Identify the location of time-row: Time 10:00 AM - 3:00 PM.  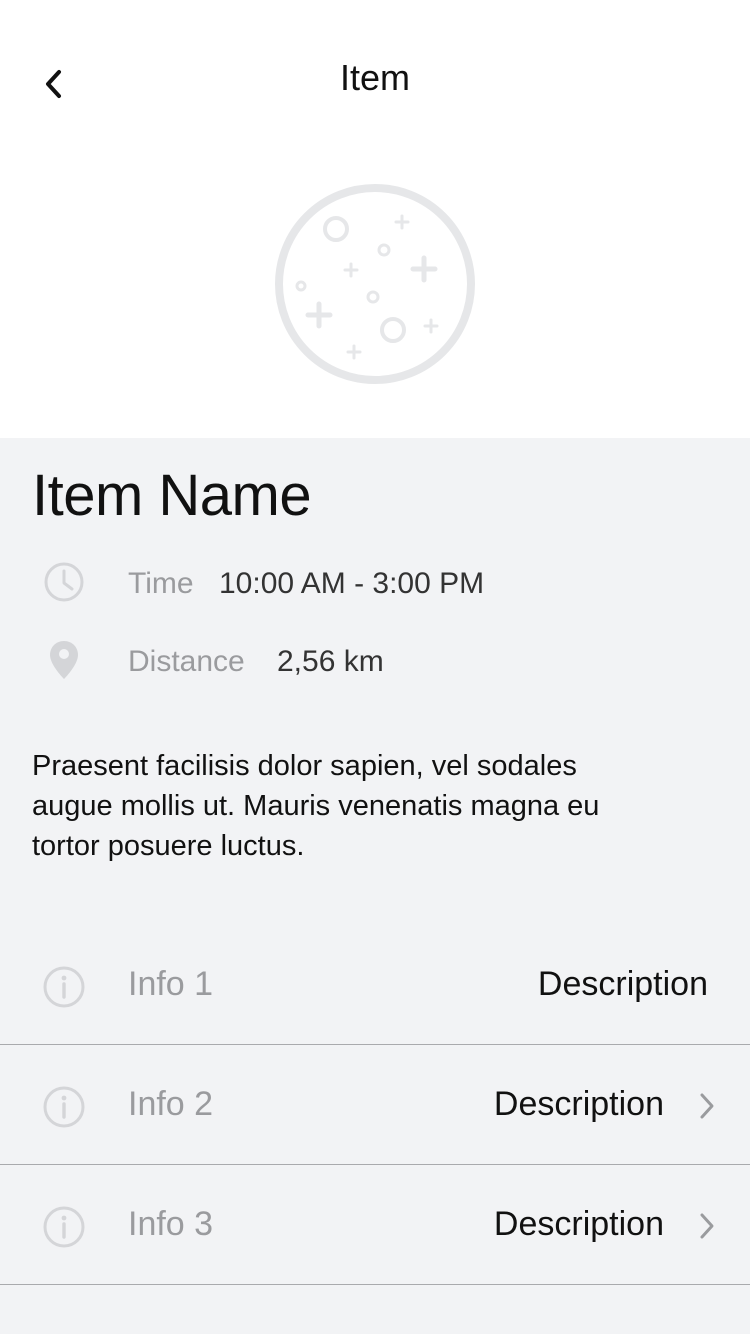
(375, 584).